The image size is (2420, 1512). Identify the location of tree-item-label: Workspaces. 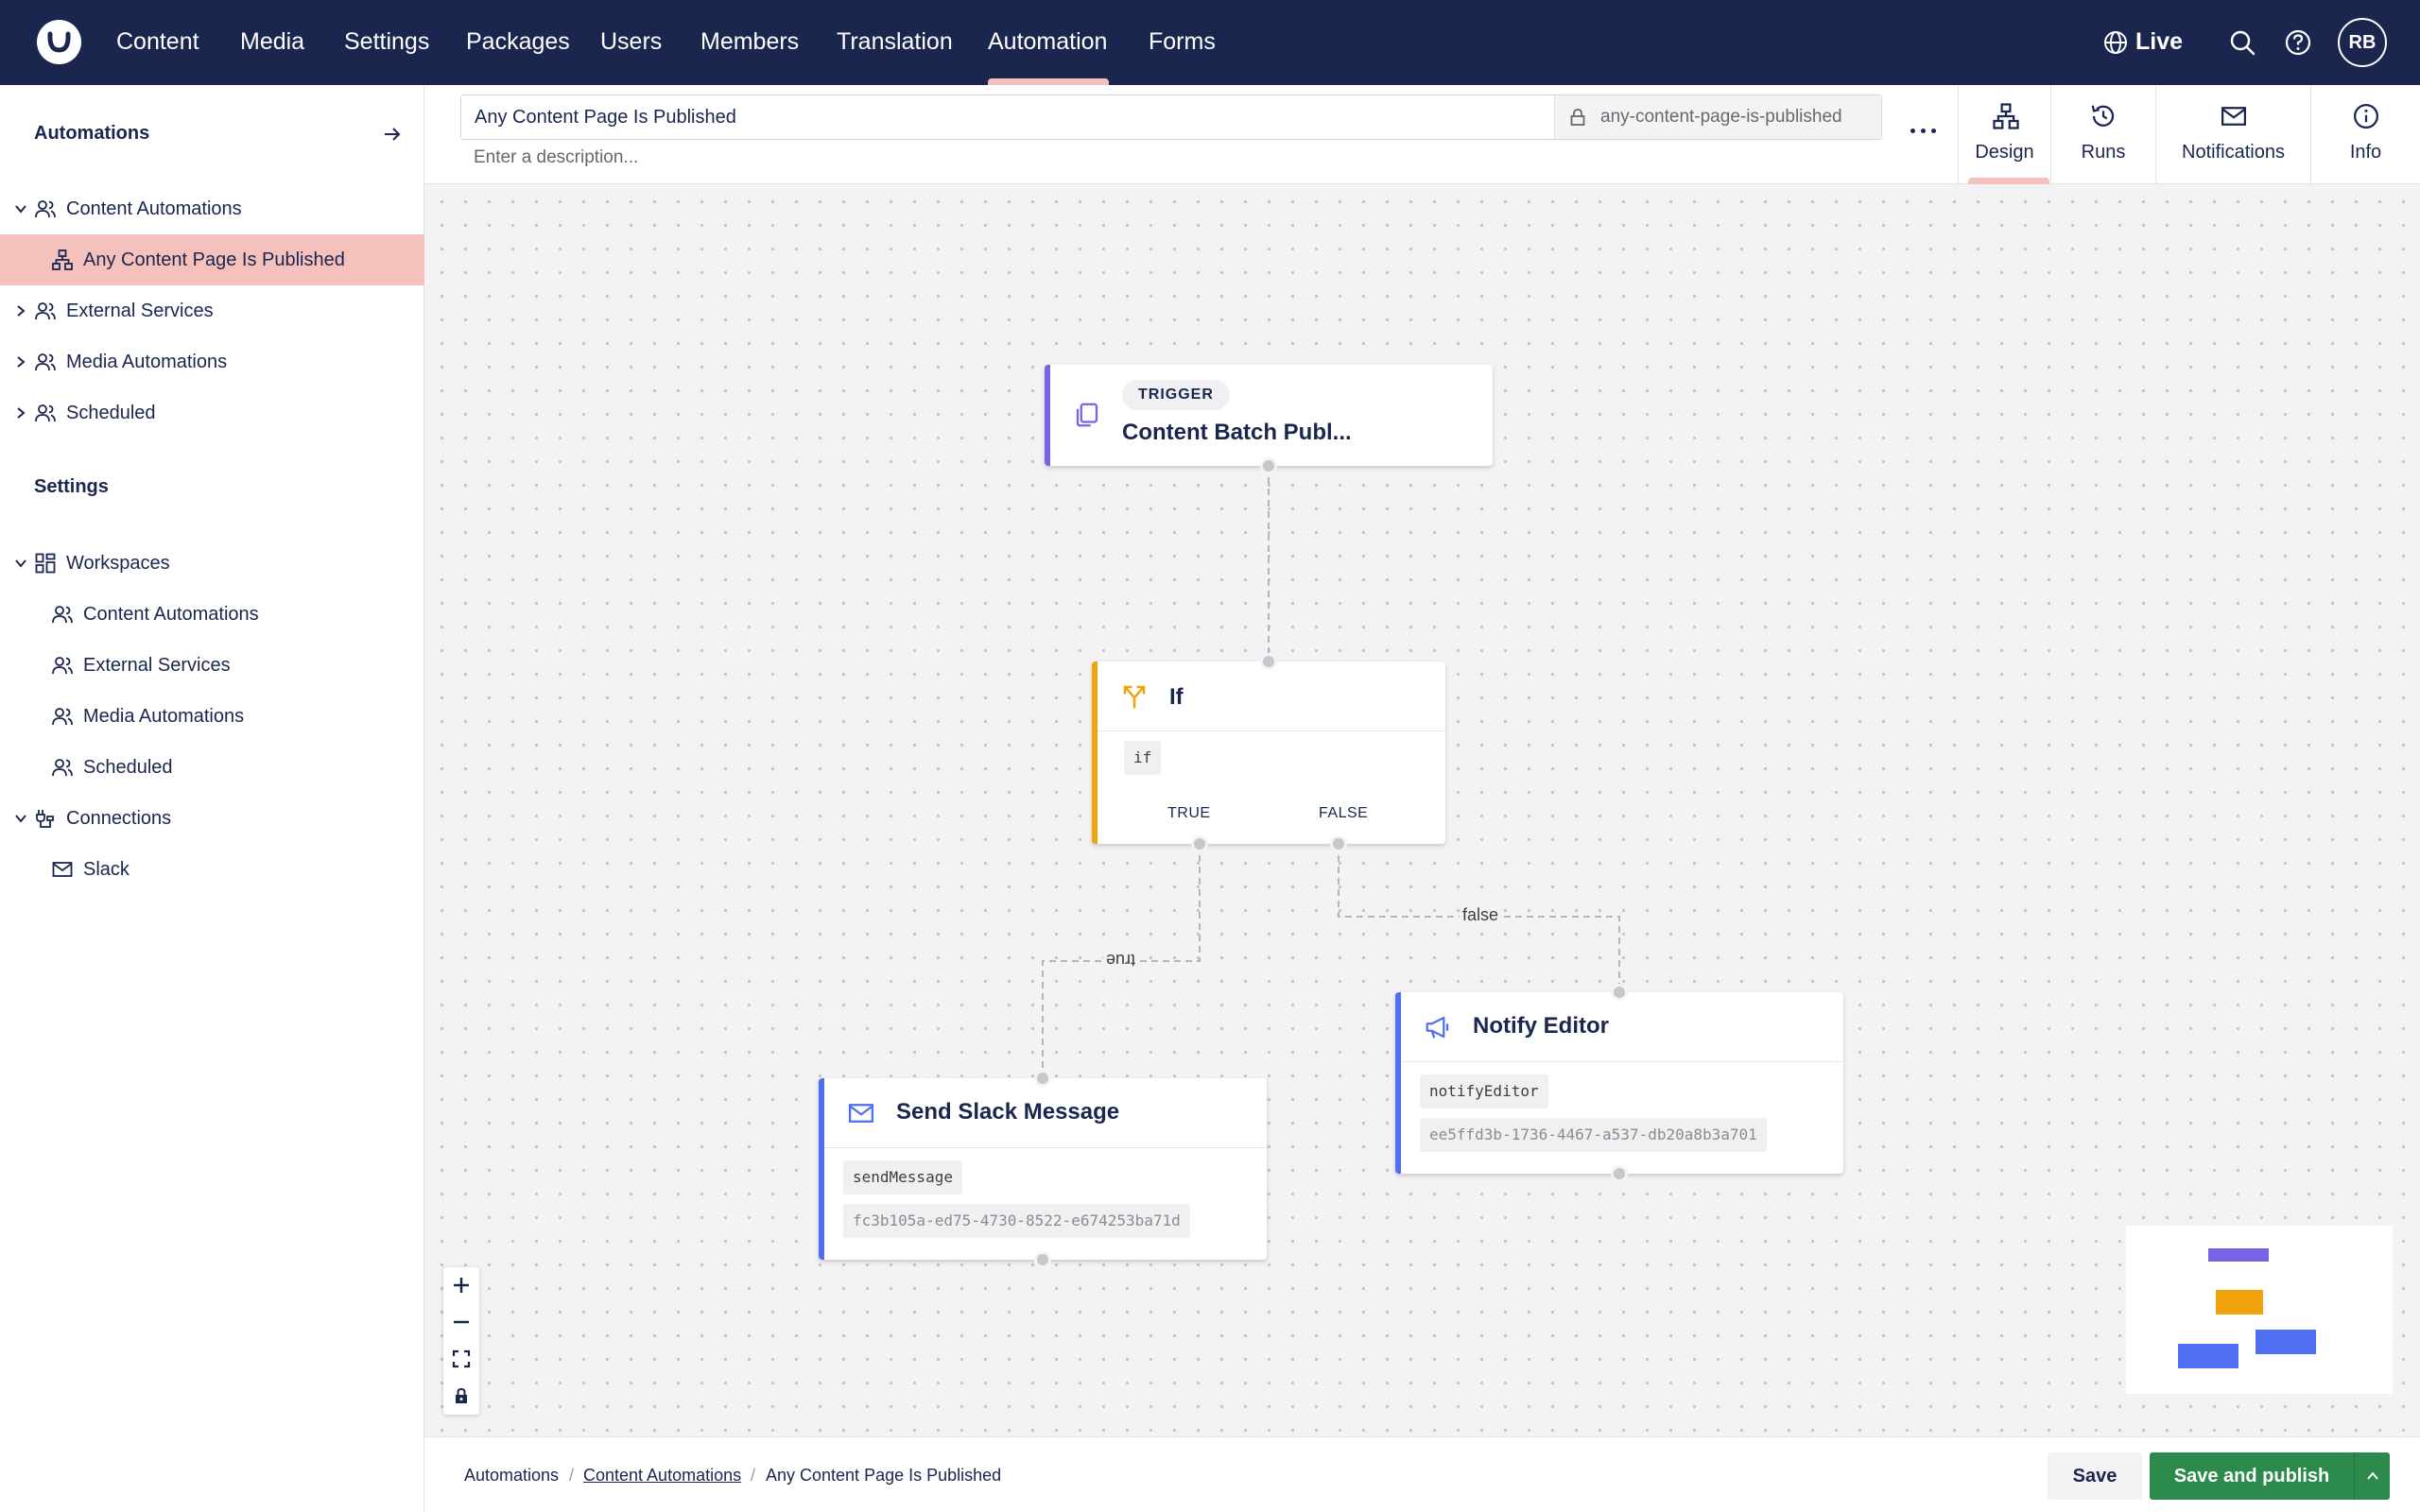
(118, 563).